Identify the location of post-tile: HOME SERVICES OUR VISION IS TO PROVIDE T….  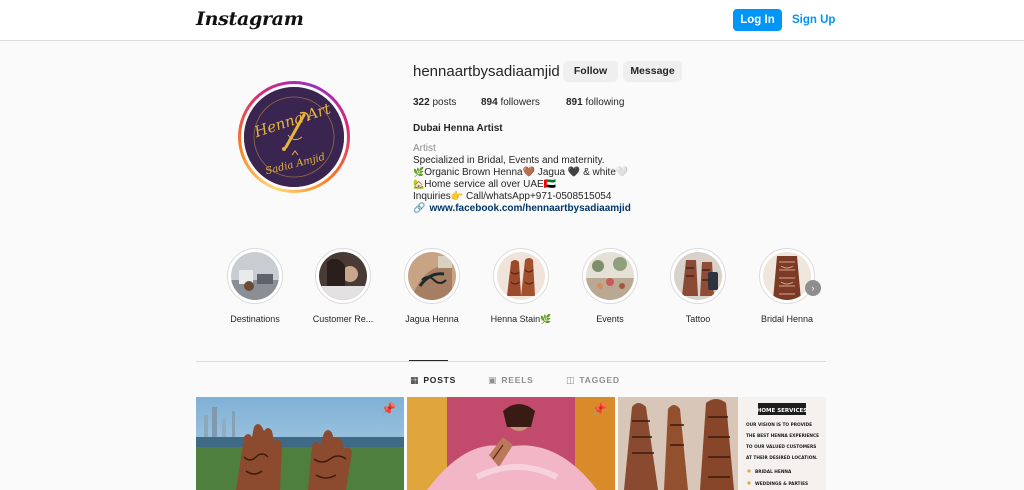
(722, 443).